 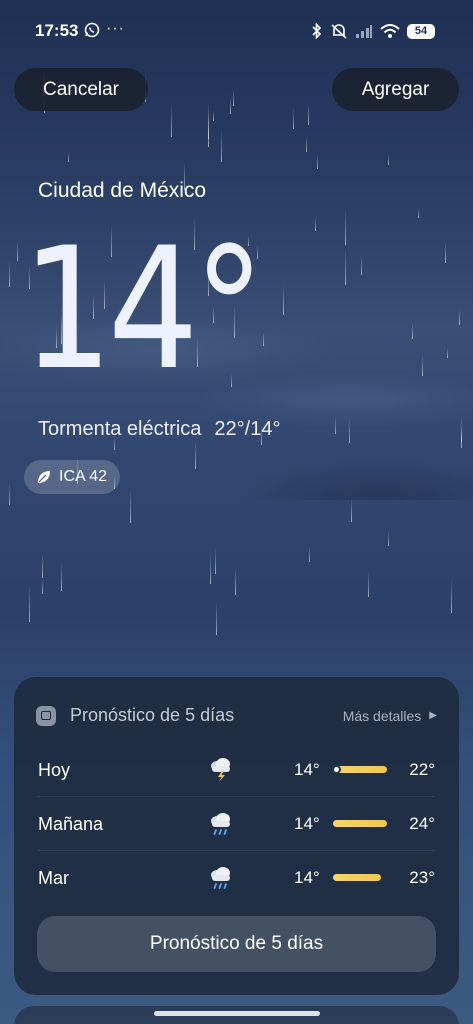 I want to click on battery-icon: 54, so click(x=421, y=31).